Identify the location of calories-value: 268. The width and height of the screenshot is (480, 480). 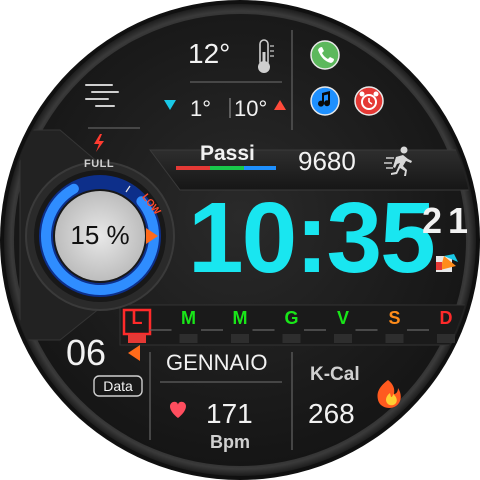
(338, 414).